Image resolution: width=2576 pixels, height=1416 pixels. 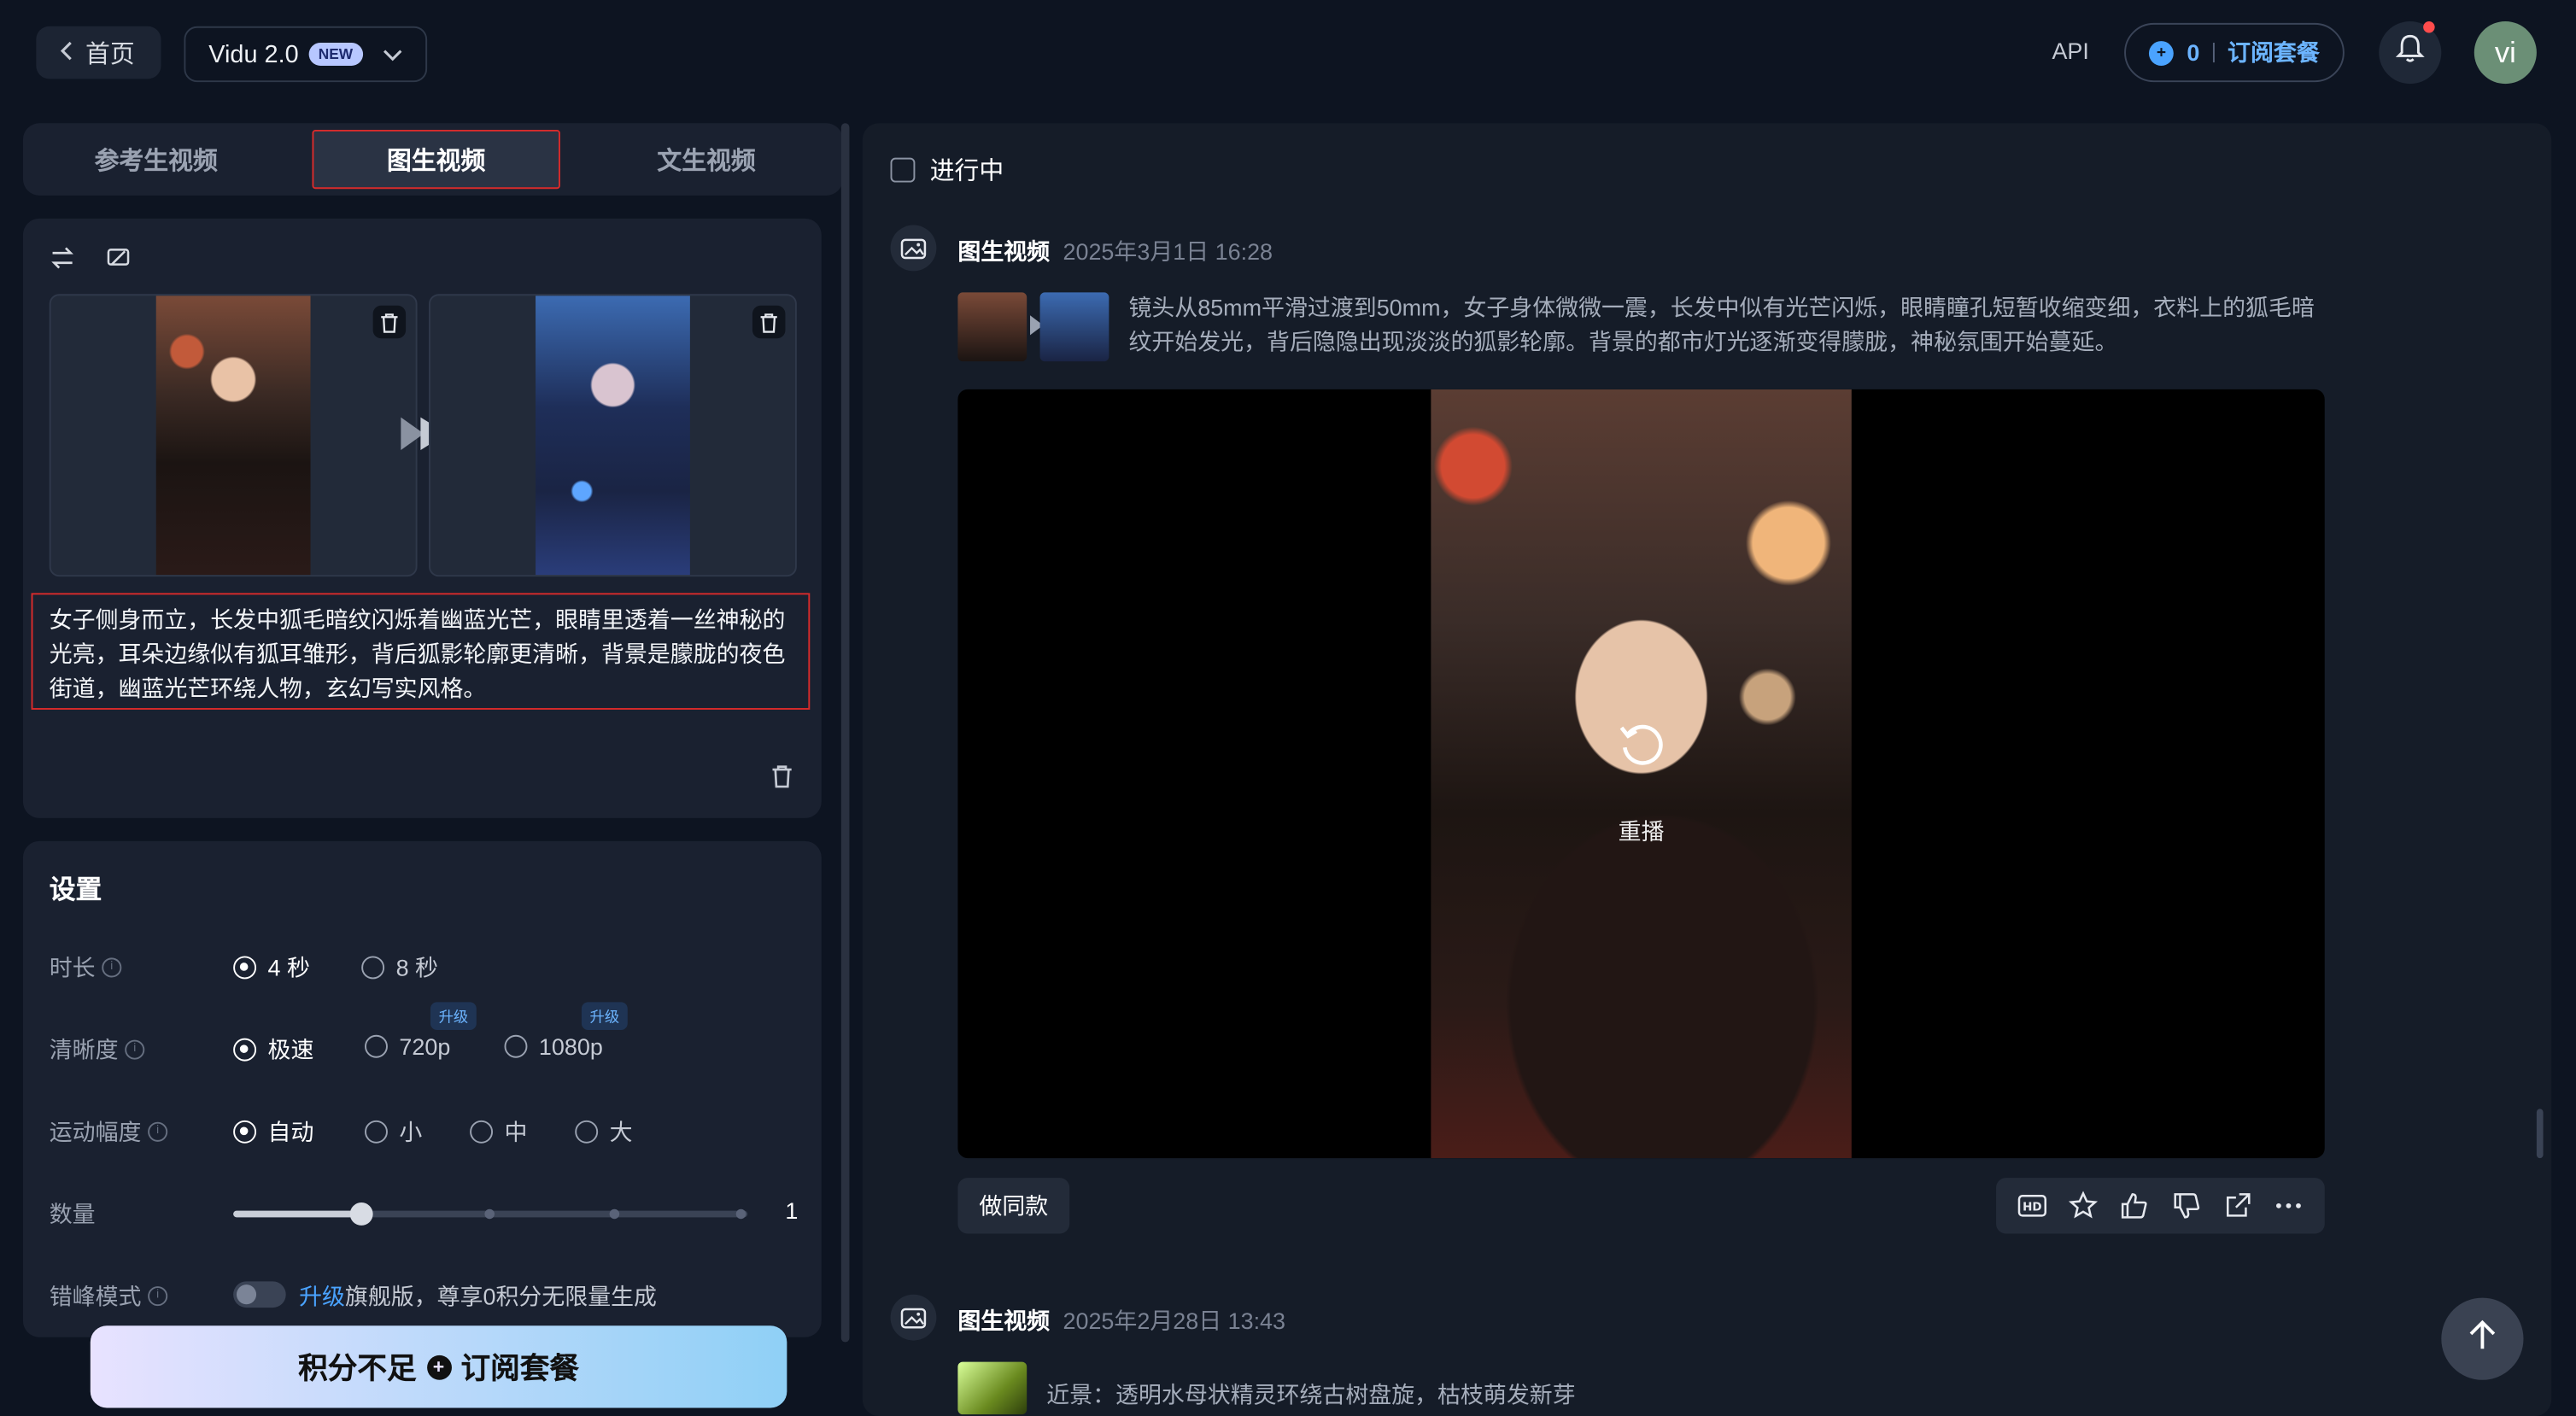 What do you see at coordinates (498, 1131) in the screenshot?
I see `motion-option-medium: 中` at bounding box center [498, 1131].